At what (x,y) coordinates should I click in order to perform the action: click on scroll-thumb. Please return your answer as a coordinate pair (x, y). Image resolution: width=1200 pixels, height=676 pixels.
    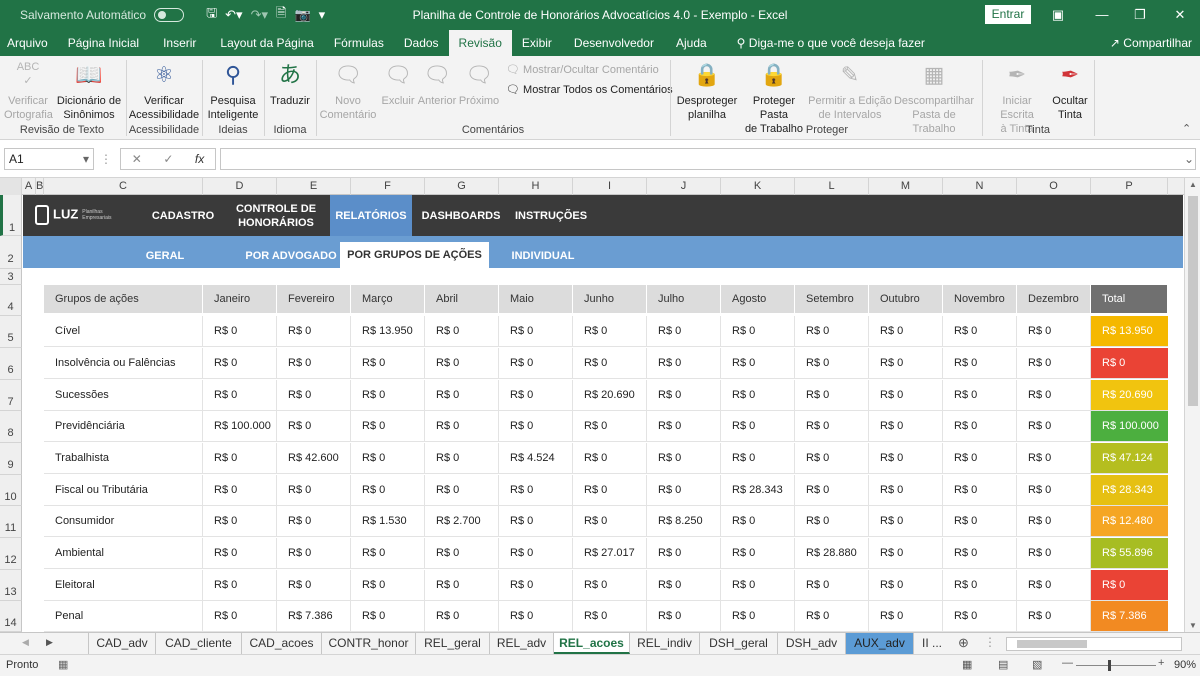
    Looking at the image, I should click on (1193, 301).